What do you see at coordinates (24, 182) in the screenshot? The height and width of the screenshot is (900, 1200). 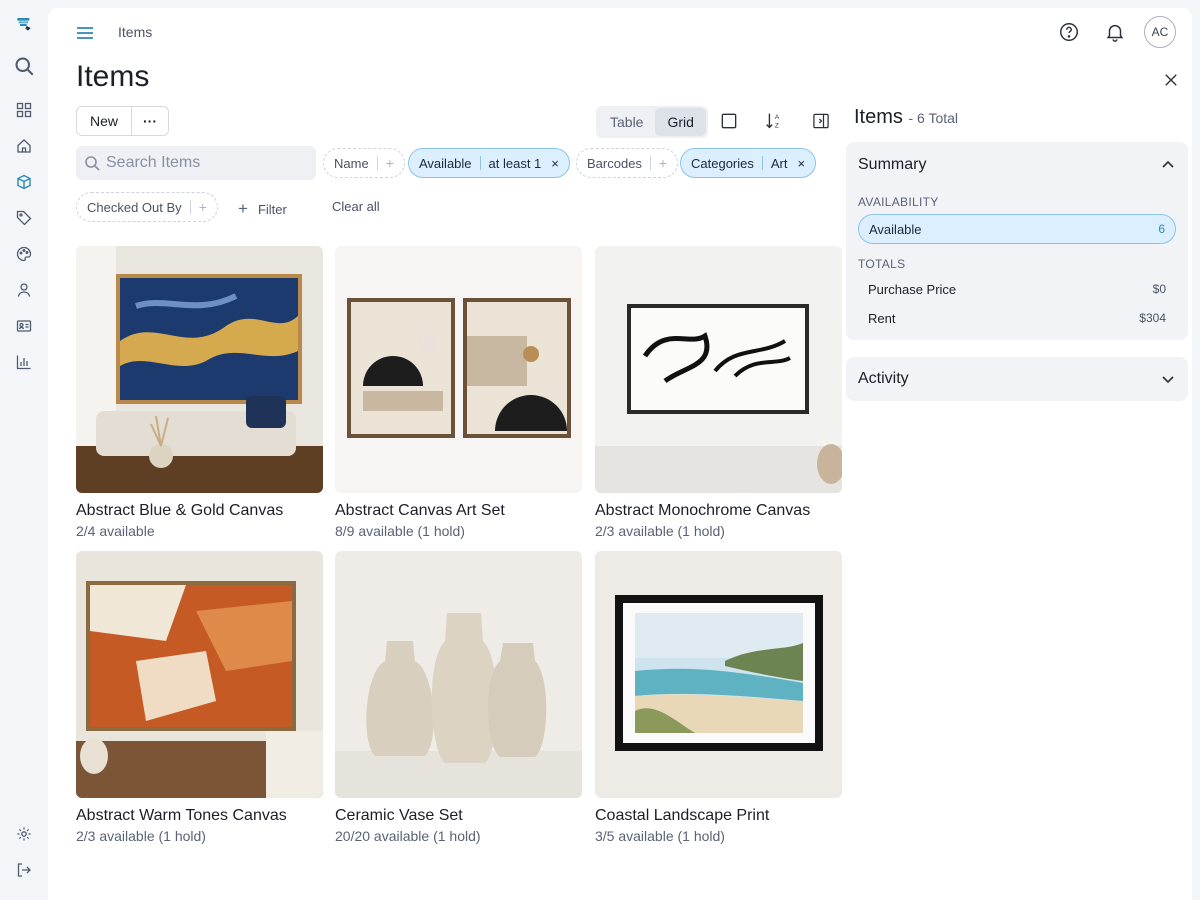 I see `box-icon` at bounding box center [24, 182].